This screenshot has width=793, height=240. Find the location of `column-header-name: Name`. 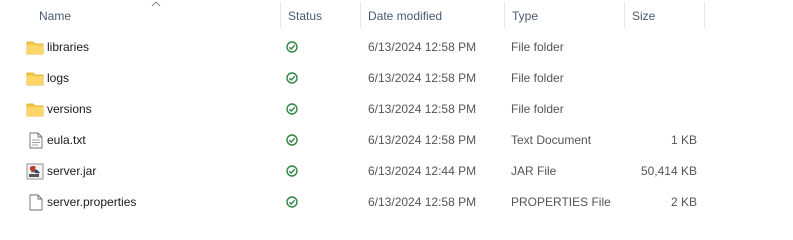

column-header-name: Name is located at coordinates (155, 15).